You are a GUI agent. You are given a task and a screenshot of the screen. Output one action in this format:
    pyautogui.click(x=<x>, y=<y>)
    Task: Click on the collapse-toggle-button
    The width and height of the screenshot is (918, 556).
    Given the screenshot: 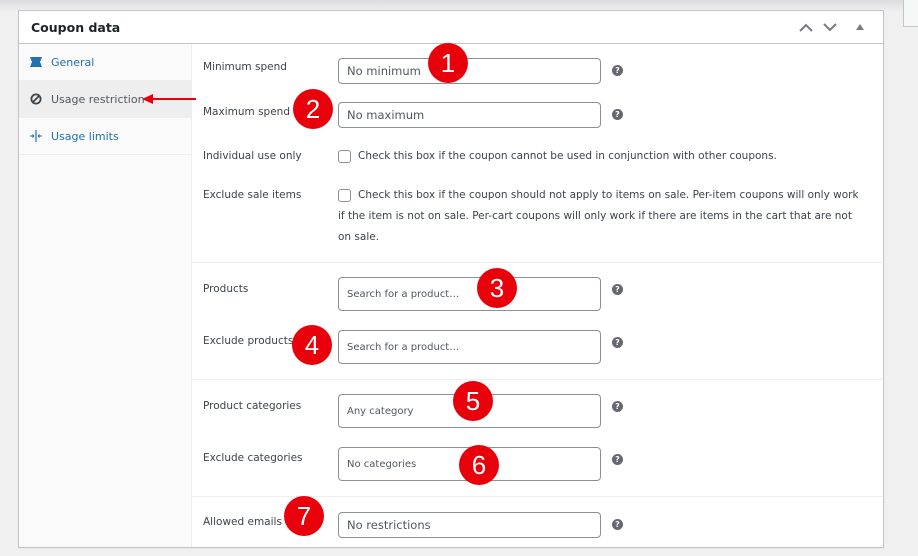 What is the action you would take?
    pyautogui.click(x=860, y=27)
    